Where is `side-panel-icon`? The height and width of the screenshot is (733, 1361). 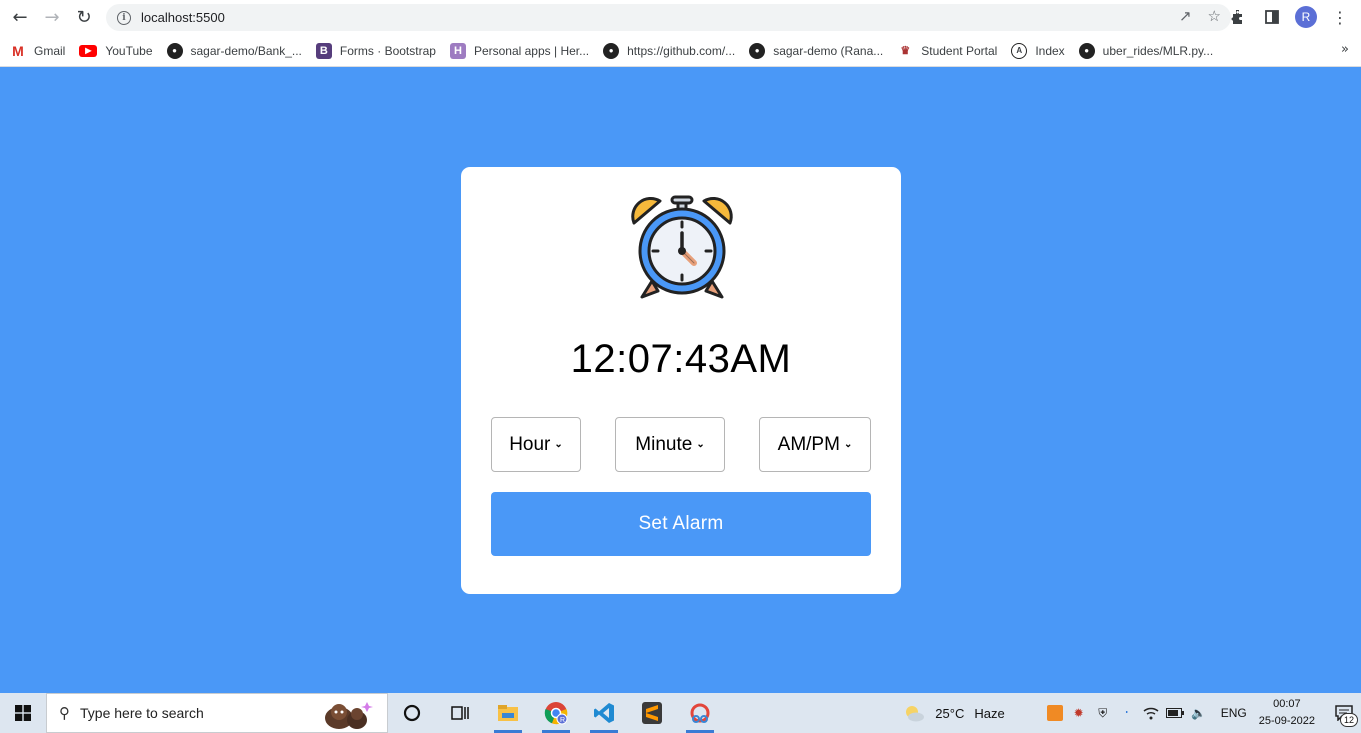 side-panel-icon is located at coordinates (1272, 17).